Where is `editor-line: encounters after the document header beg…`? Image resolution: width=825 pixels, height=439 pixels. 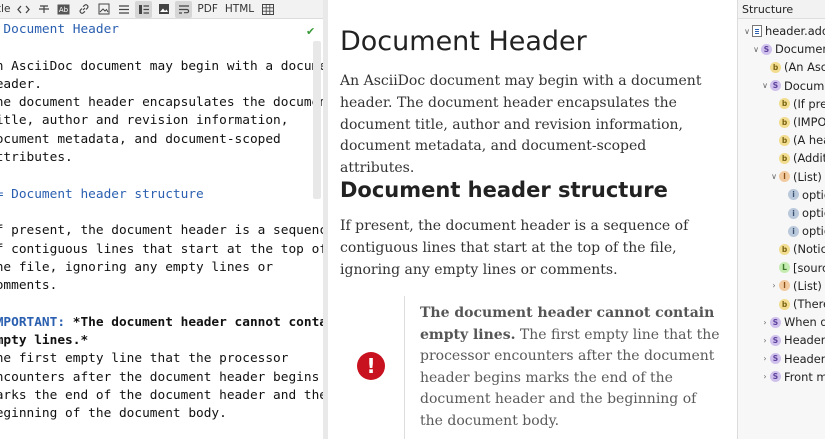
editor-line: encounters after the document header beg… is located at coordinates (159, 378).